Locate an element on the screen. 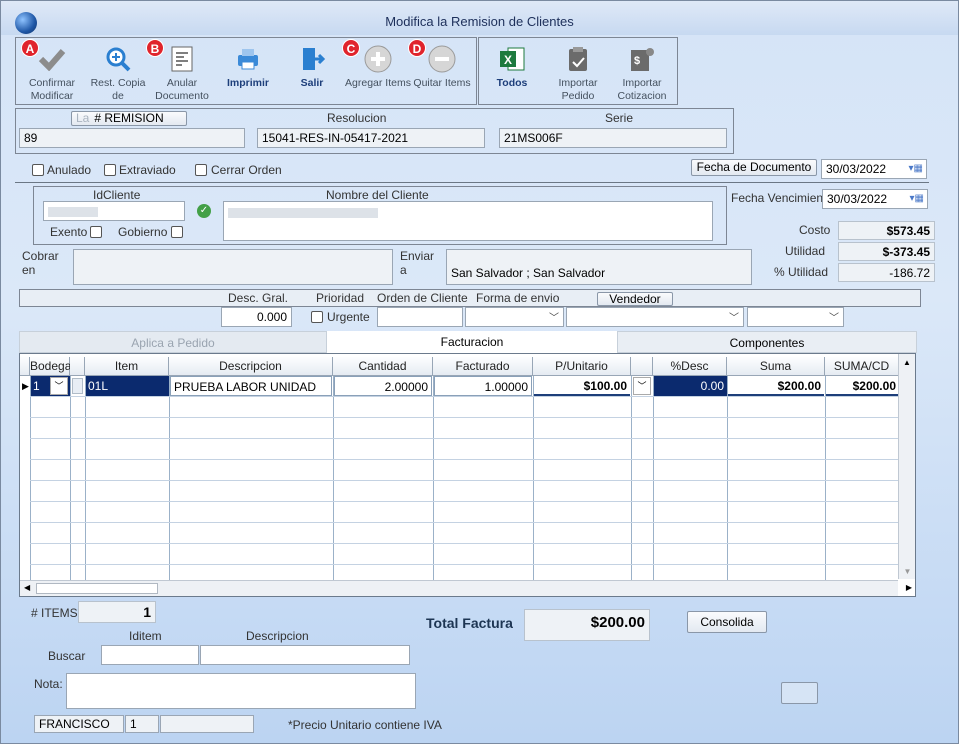 The width and height of the screenshot is (959, 744). col-header-desc: %Desc is located at coordinates (690, 366).